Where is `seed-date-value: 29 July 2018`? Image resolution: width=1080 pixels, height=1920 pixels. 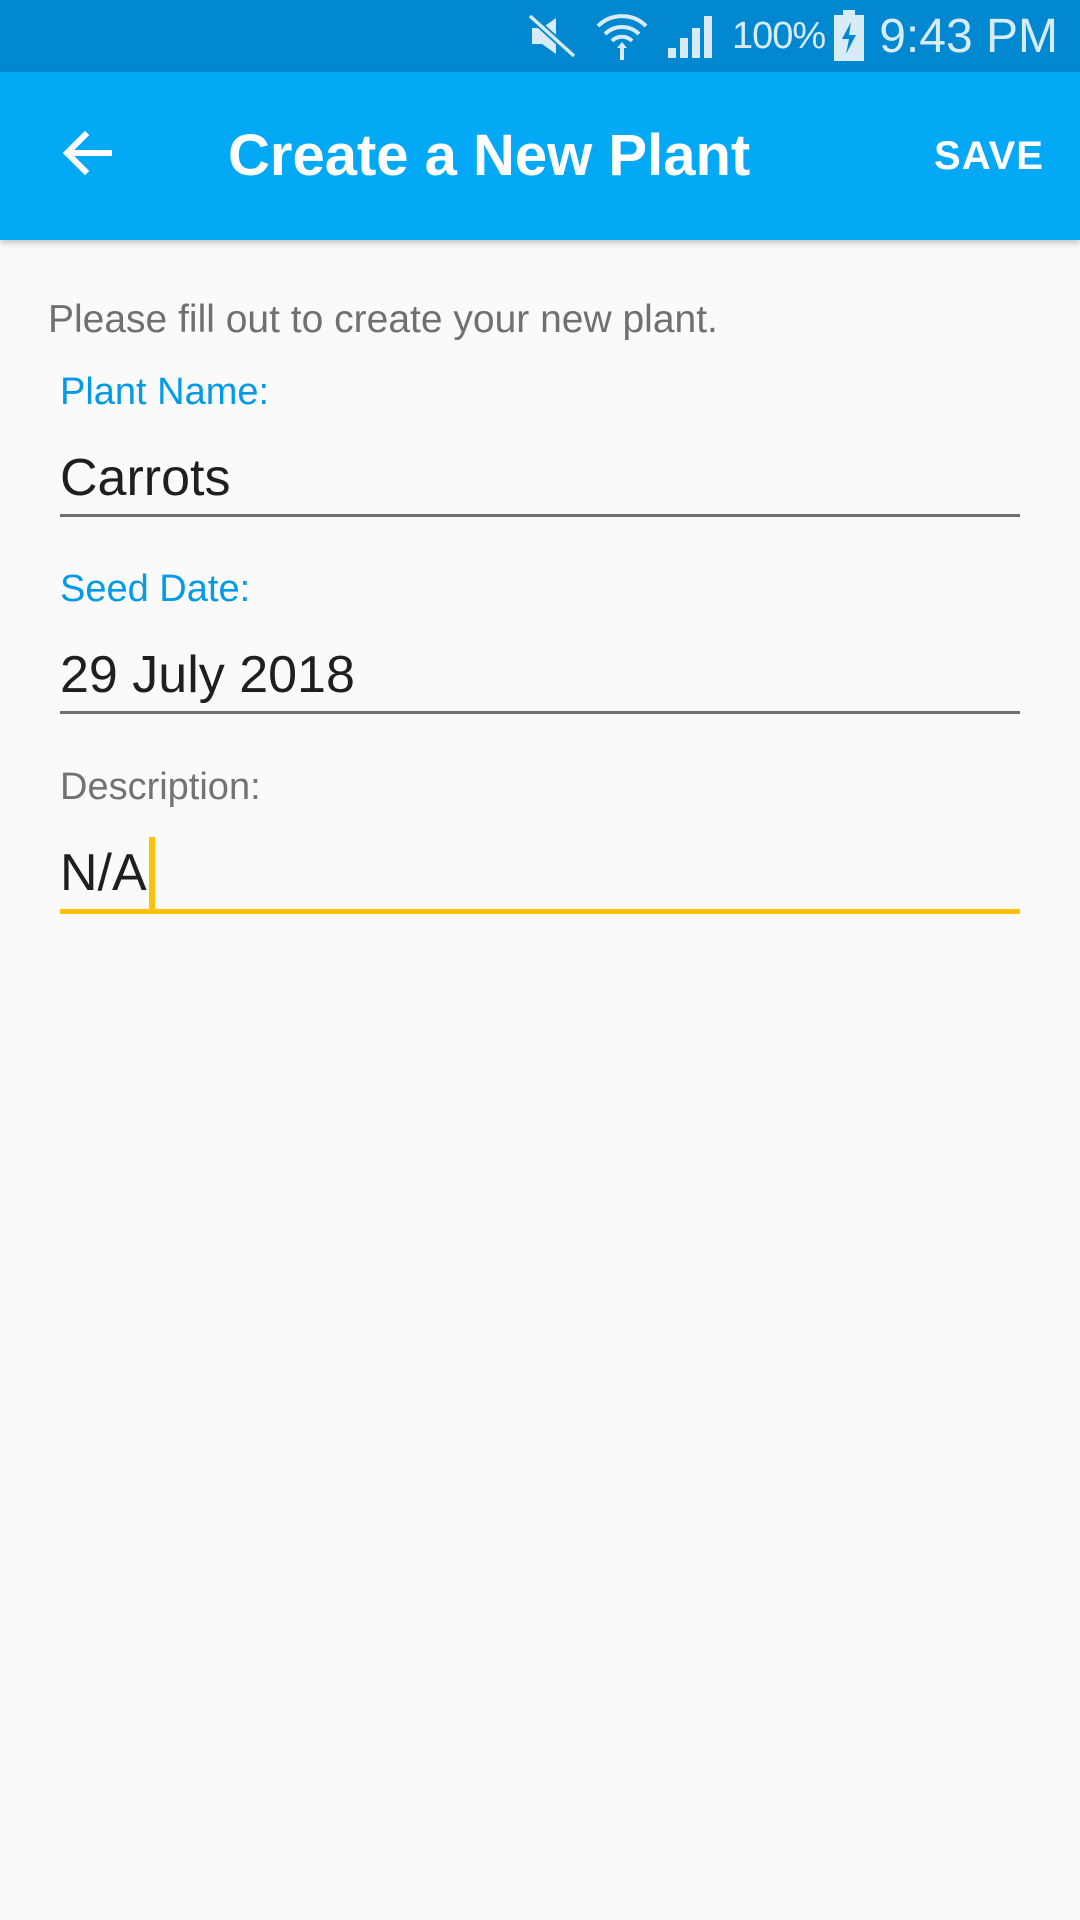 seed-date-value: 29 July 2018 is located at coordinates (207, 675).